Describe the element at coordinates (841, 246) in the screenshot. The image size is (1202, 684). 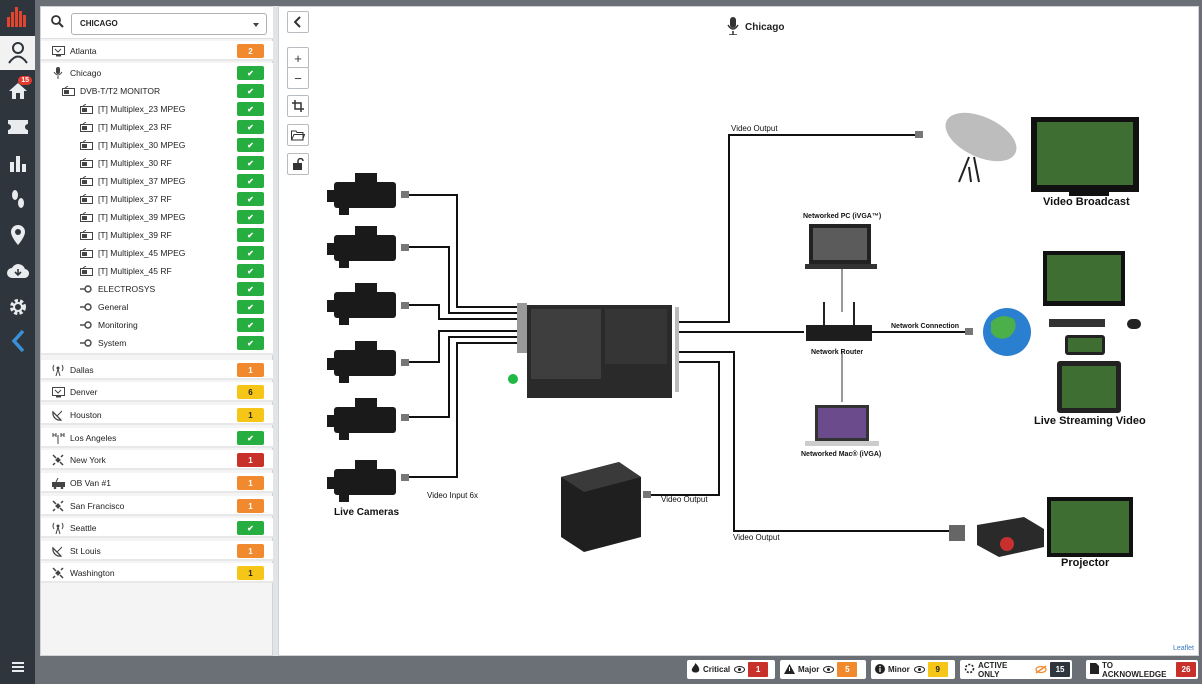
I see `networked-pc` at that location.